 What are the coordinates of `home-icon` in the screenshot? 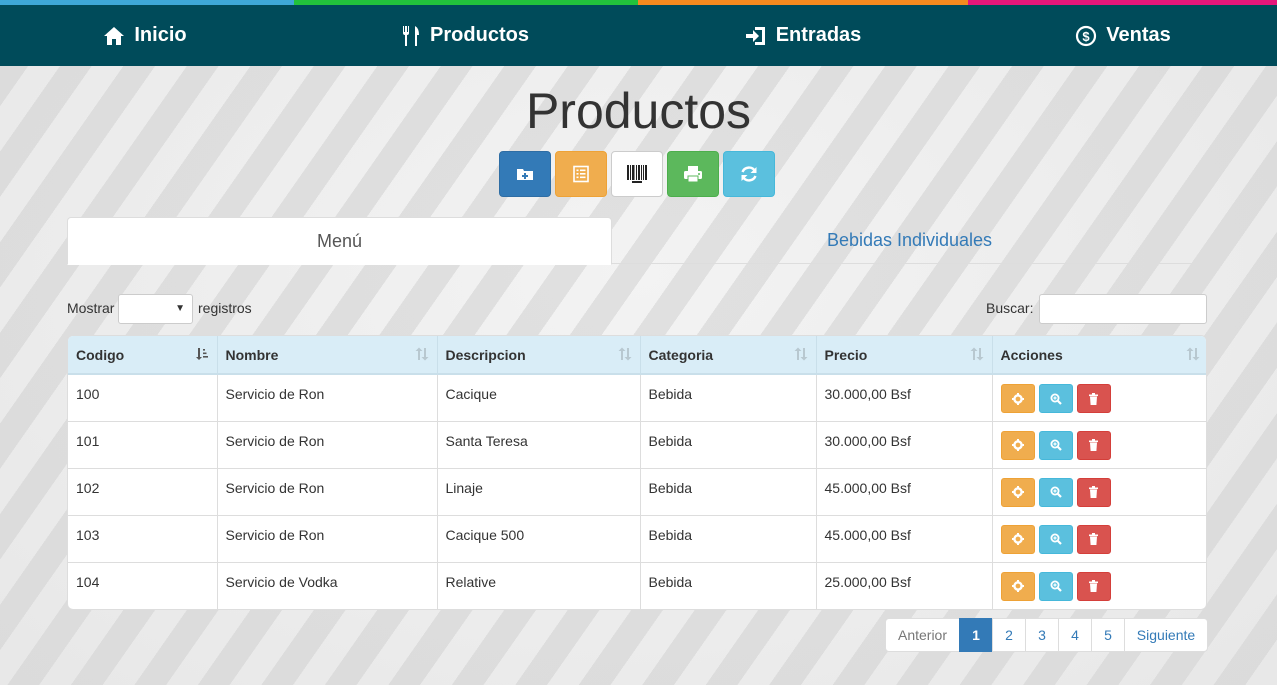 It's located at (114, 35).